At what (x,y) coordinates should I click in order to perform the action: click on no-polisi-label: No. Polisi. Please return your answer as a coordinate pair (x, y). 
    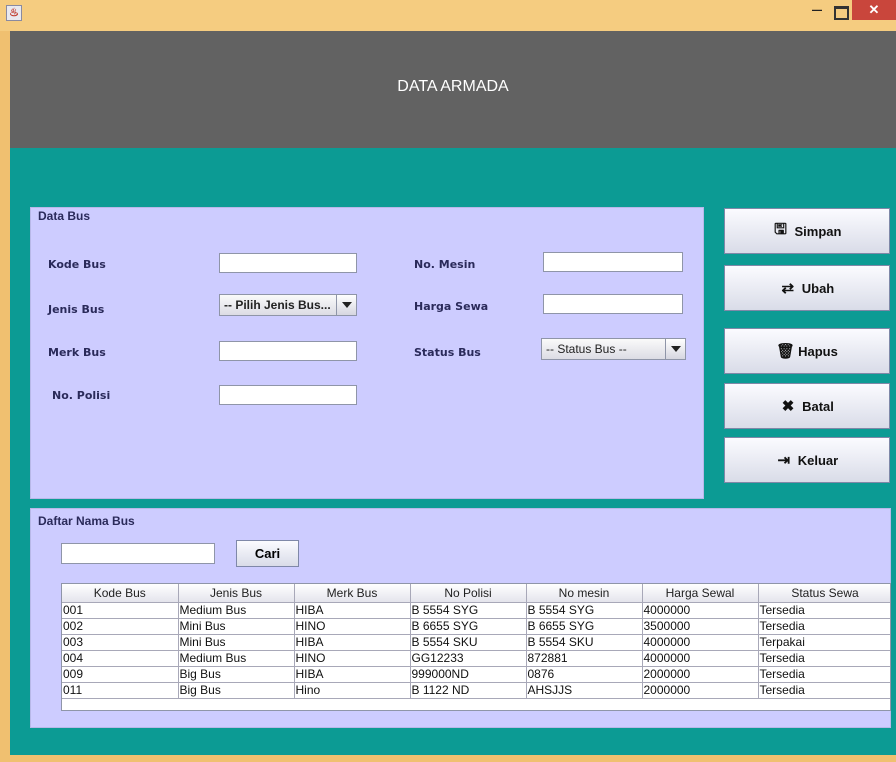
    Looking at the image, I should click on (81, 395).